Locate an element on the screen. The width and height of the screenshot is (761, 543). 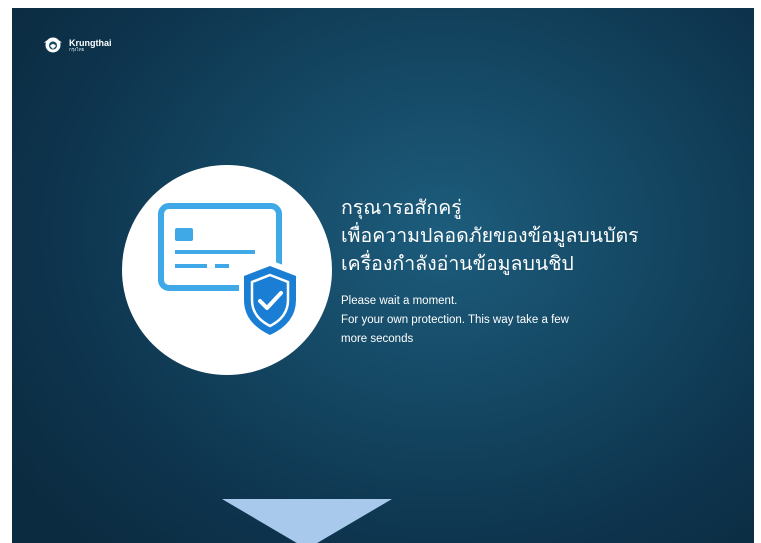
krungthai-logo: Krungthai กรุงไทย is located at coordinates (77, 45).